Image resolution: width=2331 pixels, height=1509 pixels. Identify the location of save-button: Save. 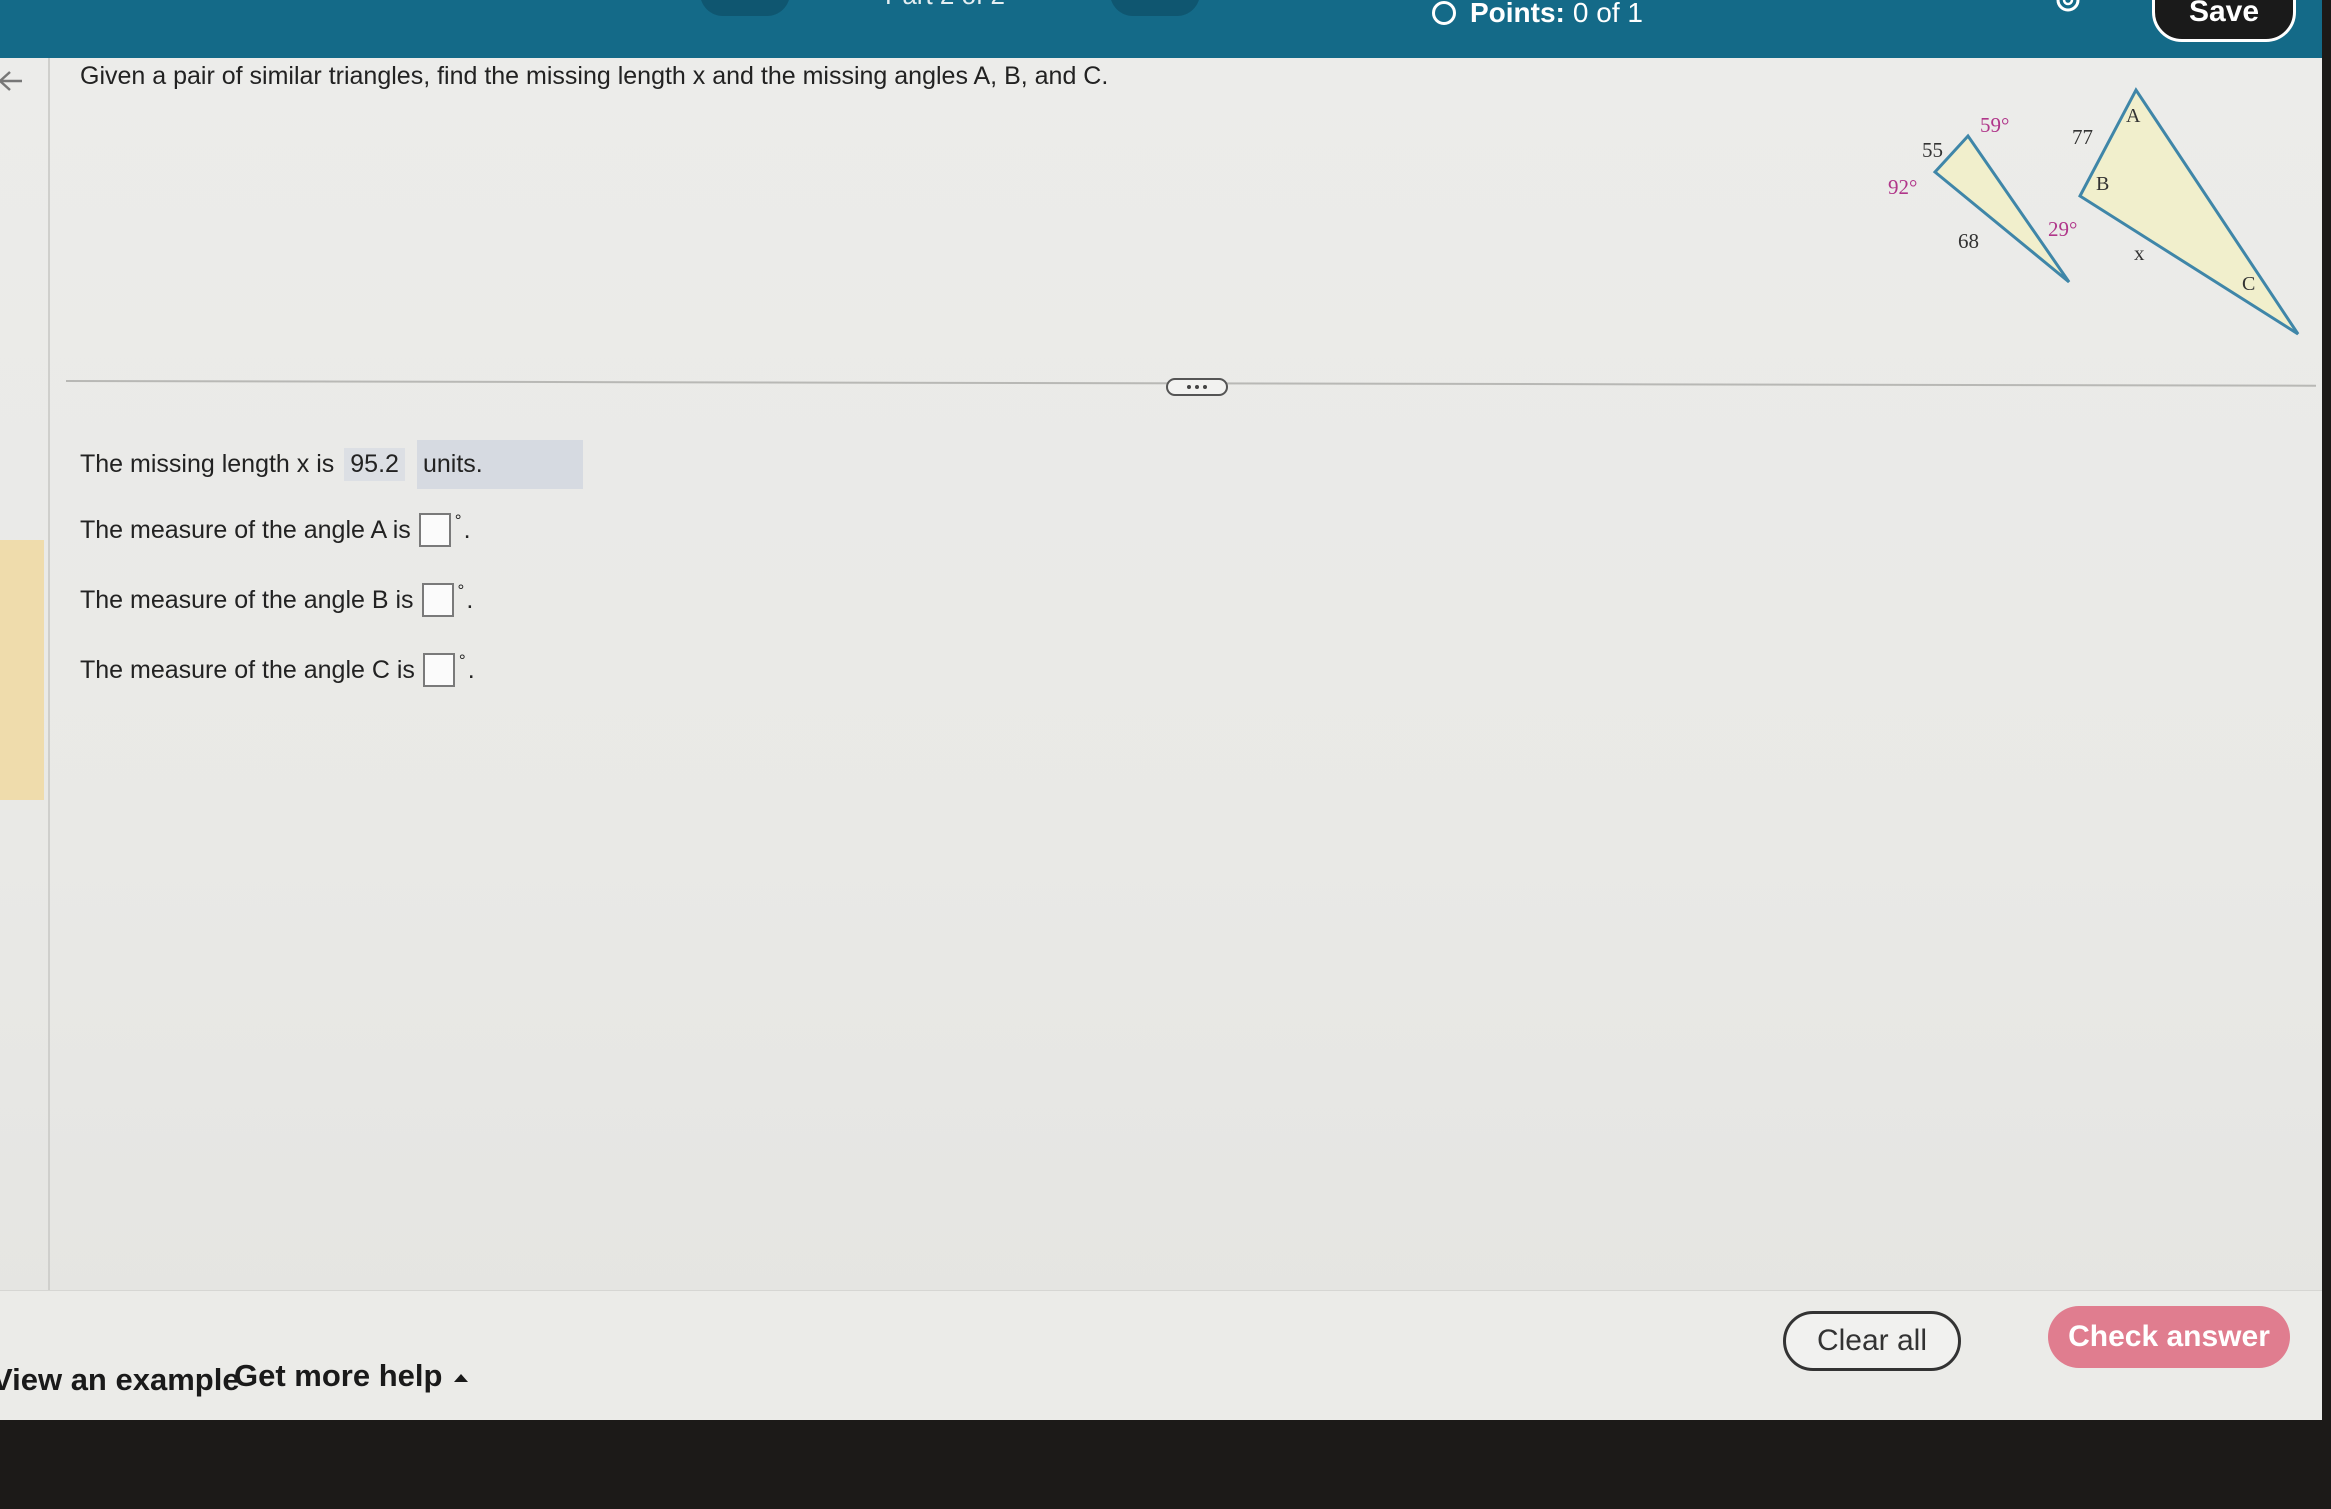
(2224, 21).